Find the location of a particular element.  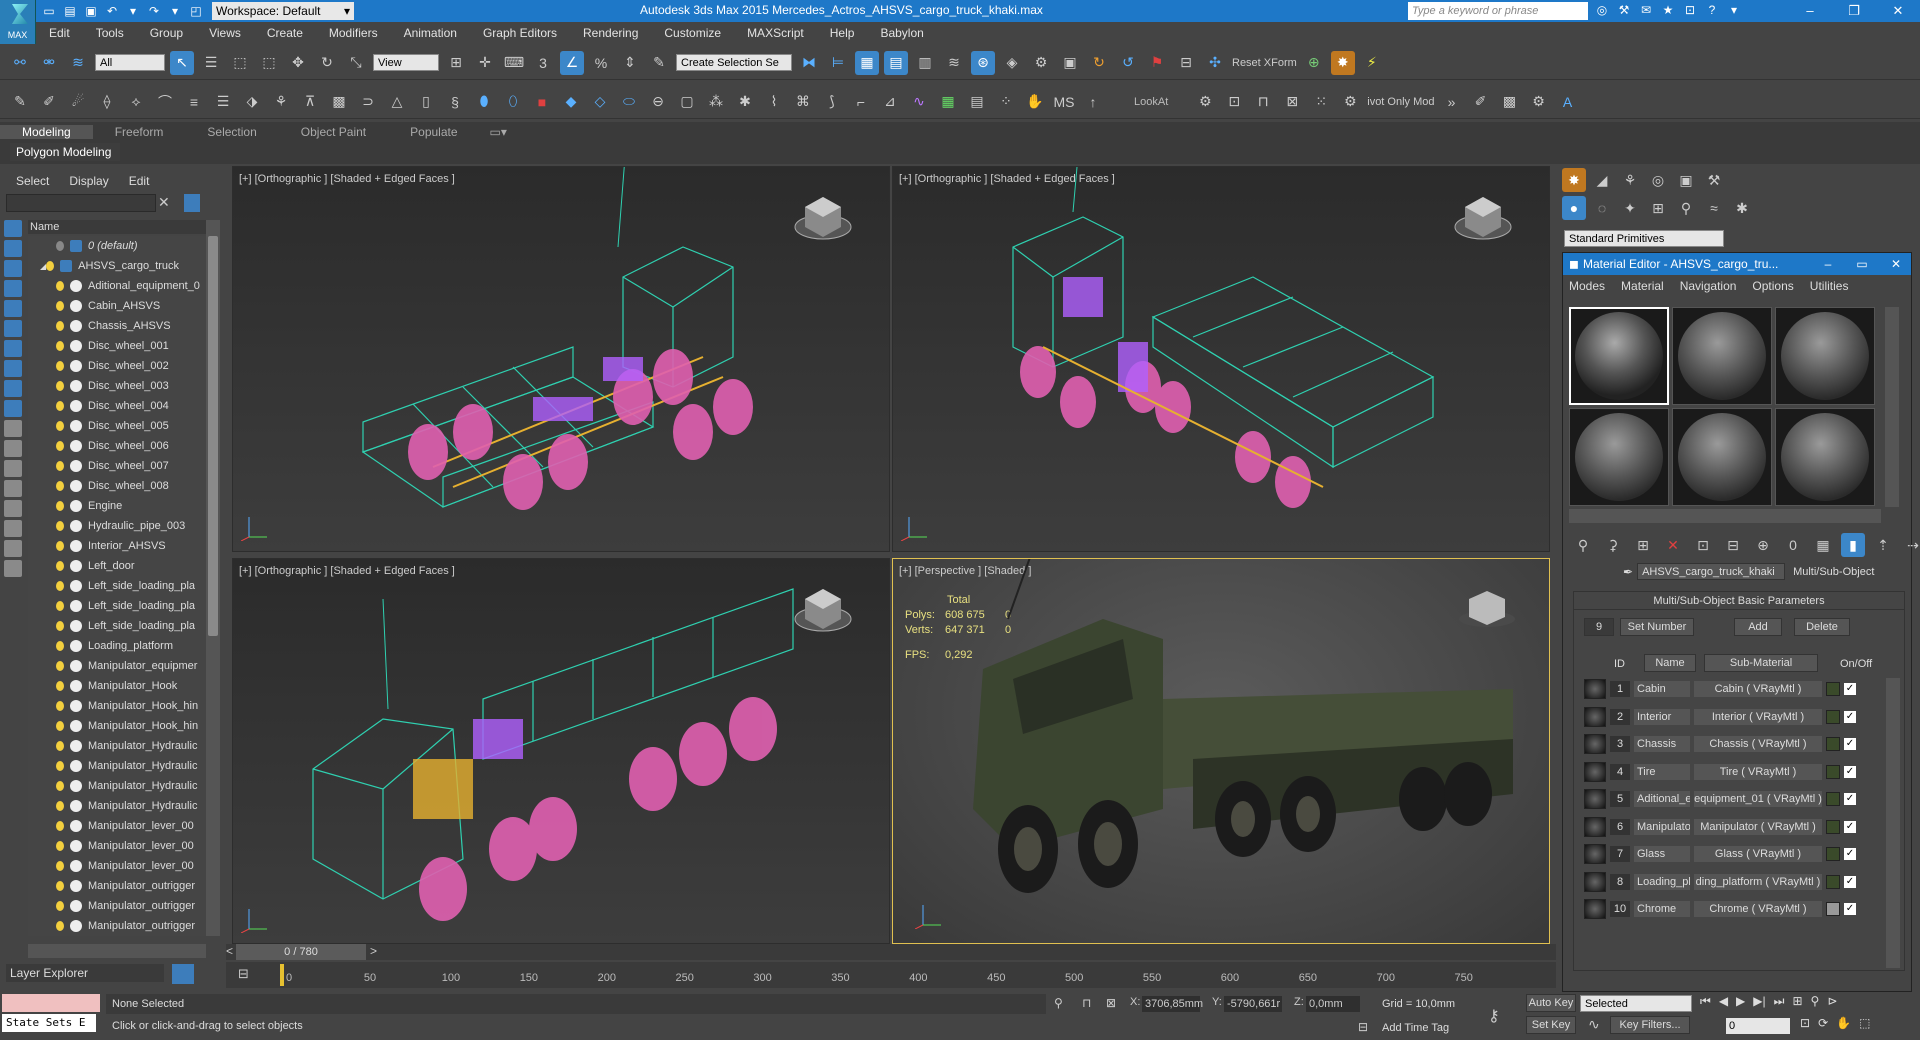

next-frame-icon: ▶| is located at coordinates (1759, 1001).